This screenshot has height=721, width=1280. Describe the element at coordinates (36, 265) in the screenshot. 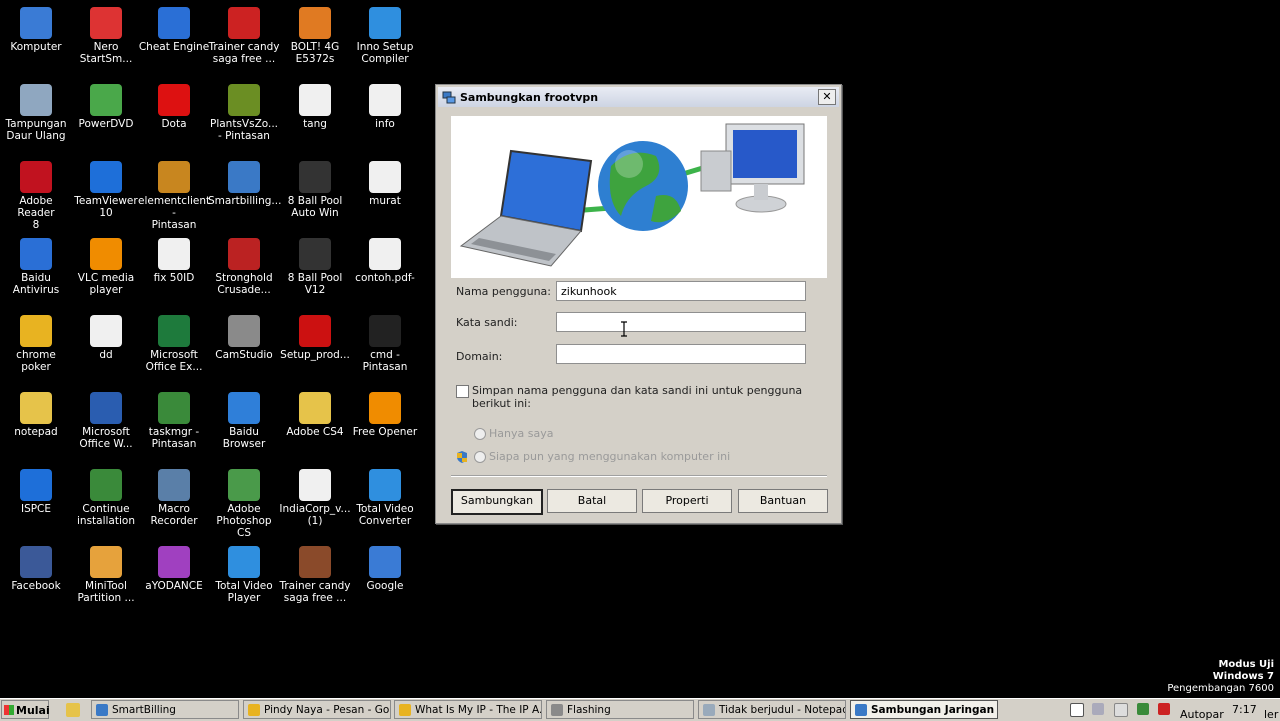

I see `desktop-icon: Baidu Antivirus` at that location.